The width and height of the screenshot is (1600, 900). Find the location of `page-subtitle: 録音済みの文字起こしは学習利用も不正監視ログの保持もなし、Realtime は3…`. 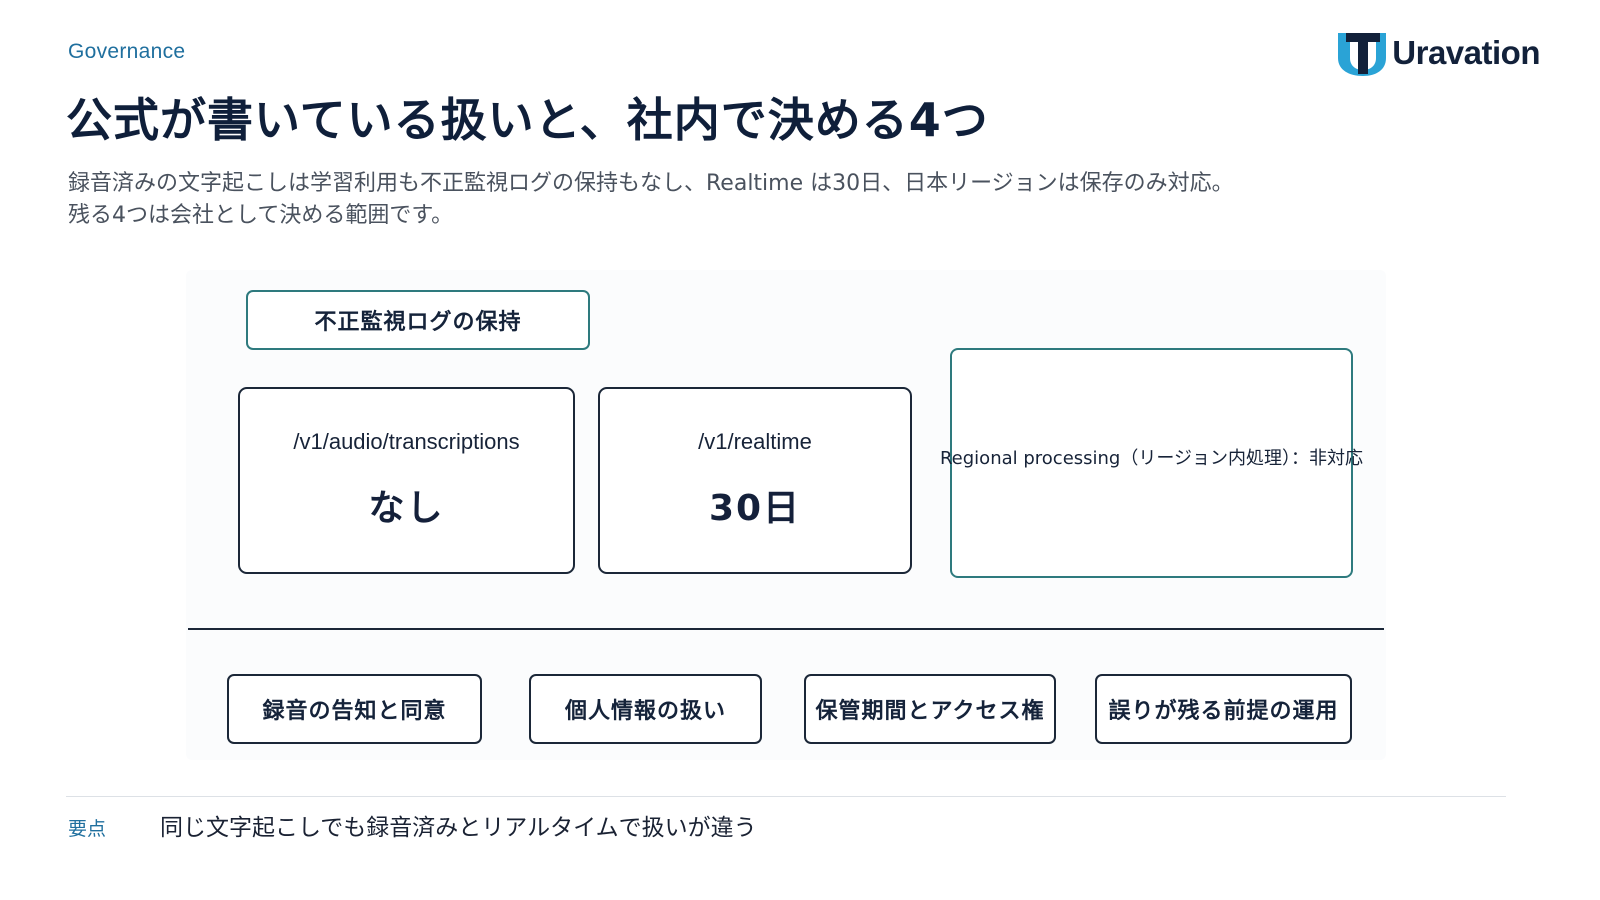

page-subtitle: 録音済みの文字起こしは学習利用も不正監視ログの保持もなし、Realtime は3… is located at coordinates (778, 200).